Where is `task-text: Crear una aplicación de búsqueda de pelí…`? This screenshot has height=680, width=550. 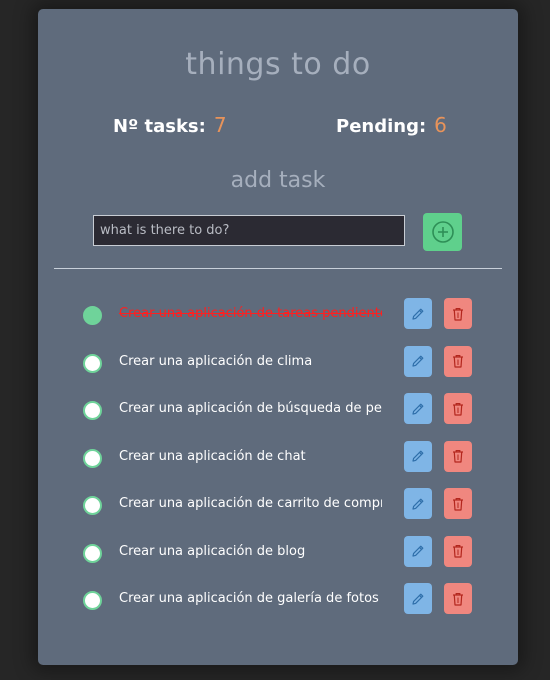 task-text: Crear una aplicación de búsqueda de pelí… is located at coordinates (250, 408).